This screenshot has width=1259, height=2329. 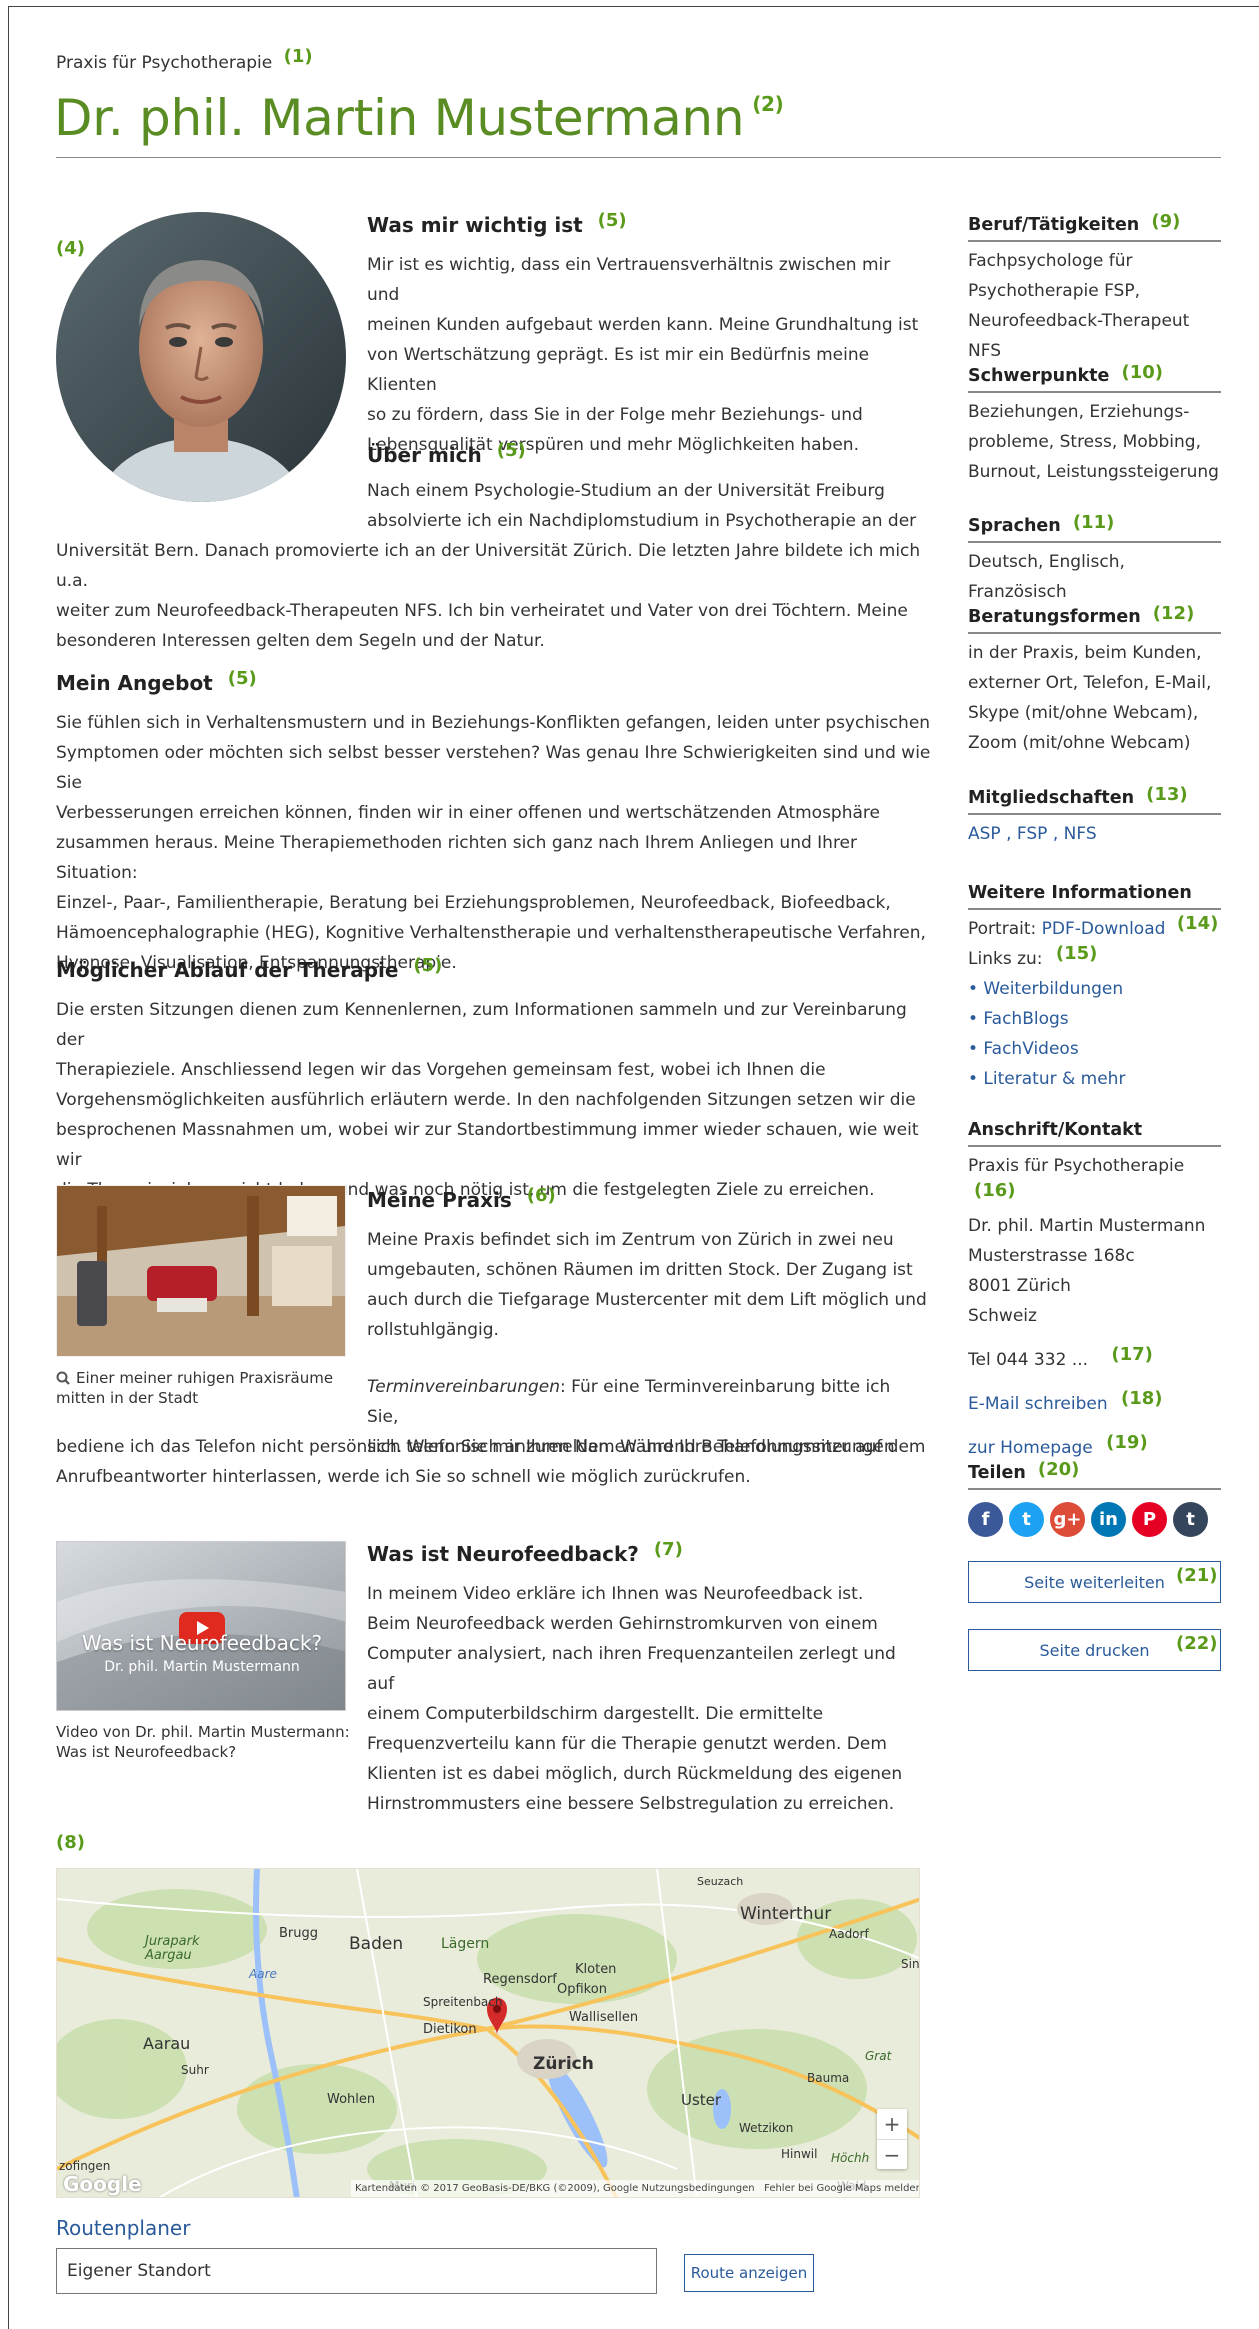 What do you see at coordinates (1080, 834) in the screenshot?
I see `membership-link-nfs: NFS` at bounding box center [1080, 834].